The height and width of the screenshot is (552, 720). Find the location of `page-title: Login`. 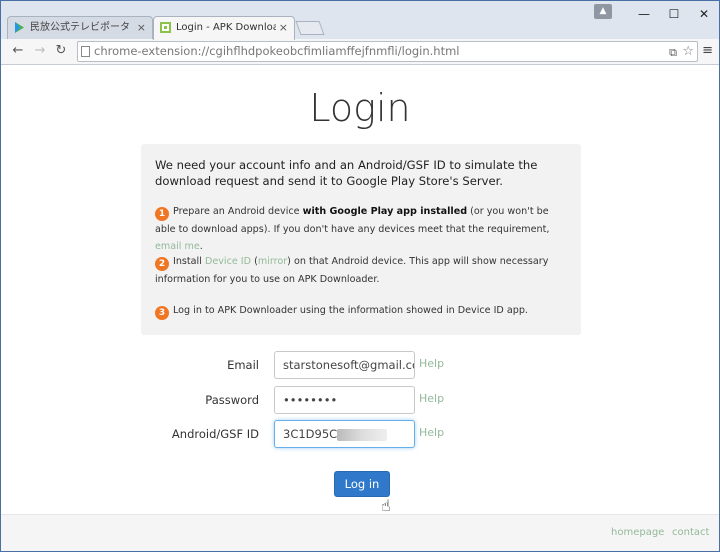

page-title: Login is located at coordinates (360, 108).